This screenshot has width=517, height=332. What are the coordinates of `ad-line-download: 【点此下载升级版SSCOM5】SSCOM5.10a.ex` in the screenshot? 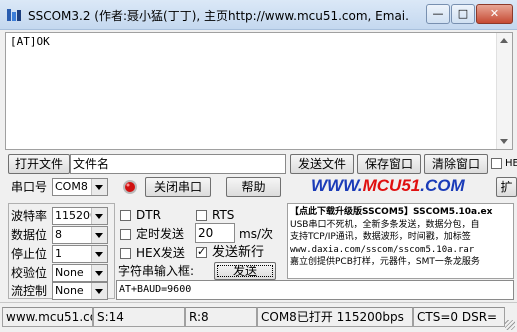 It's located at (400, 212).